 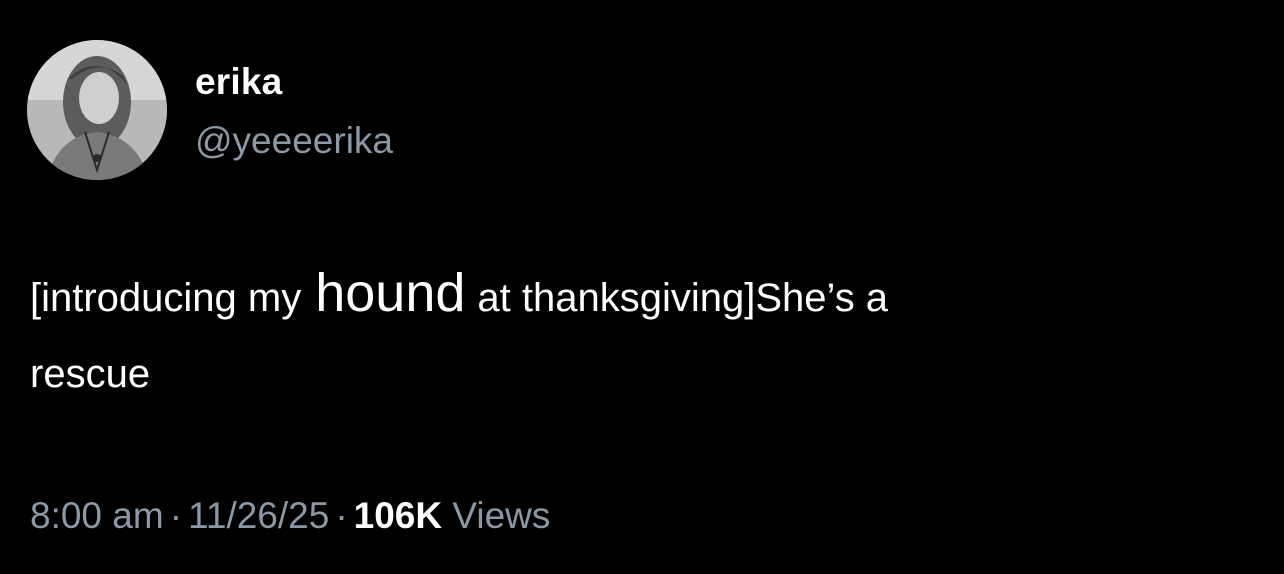 What do you see at coordinates (258, 515) in the screenshot?
I see `tweet-date: 11/26/25` at bounding box center [258, 515].